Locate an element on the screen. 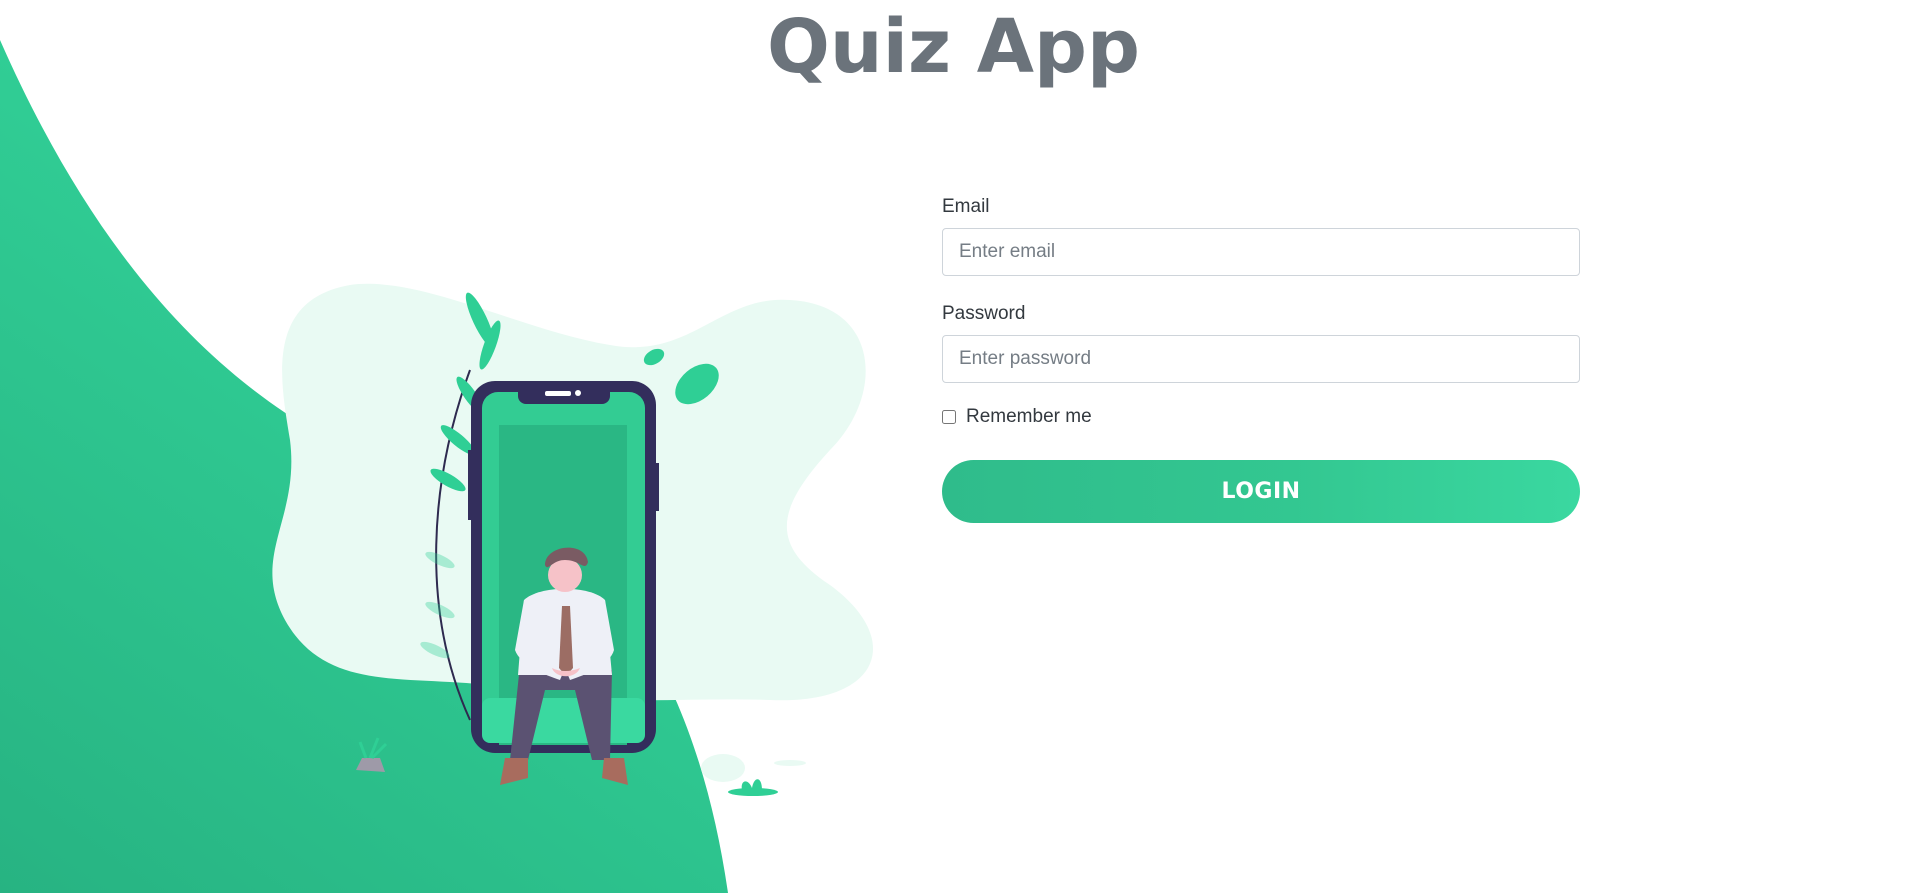 This screenshot has height=893, width=1907. password-group: Password is located at coordinates (1261, 343).